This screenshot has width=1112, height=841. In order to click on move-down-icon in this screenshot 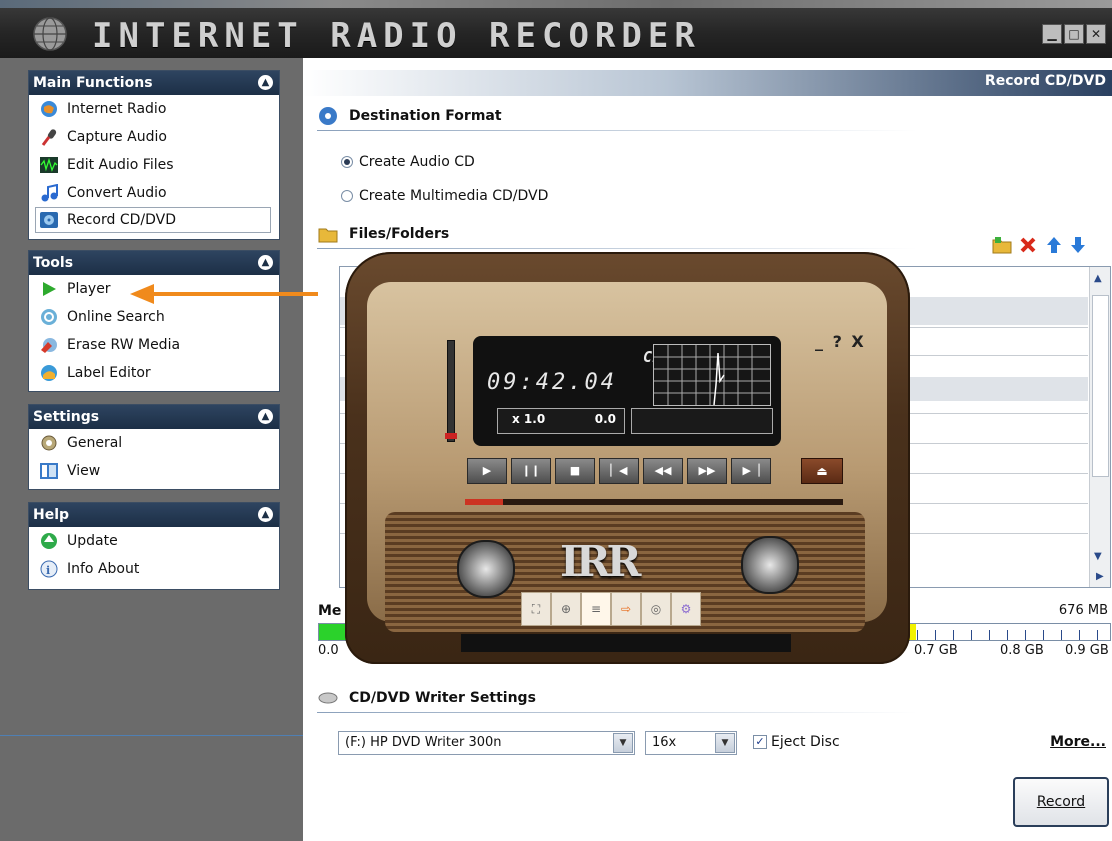, I will do `click(1078, 245)`.